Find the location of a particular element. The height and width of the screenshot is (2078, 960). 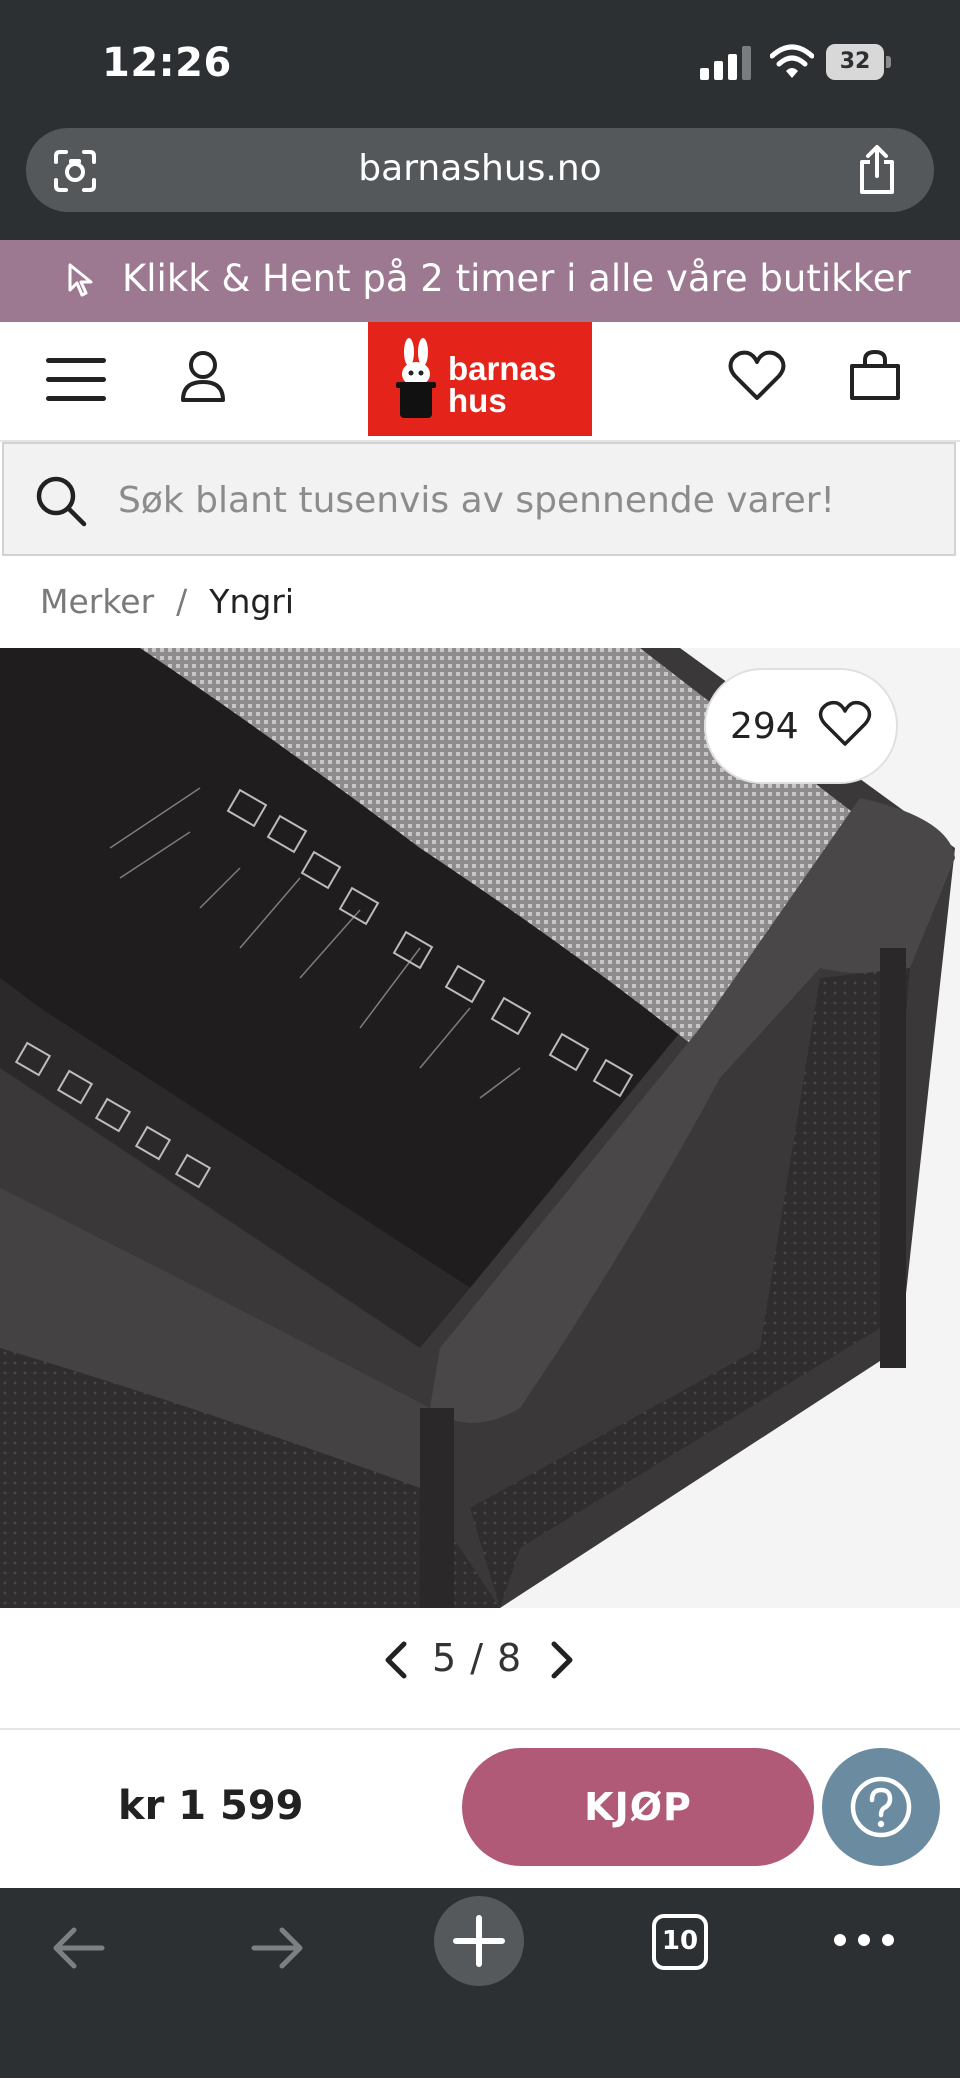

forward-arrow-icon is located at coordinates (278, 1948).